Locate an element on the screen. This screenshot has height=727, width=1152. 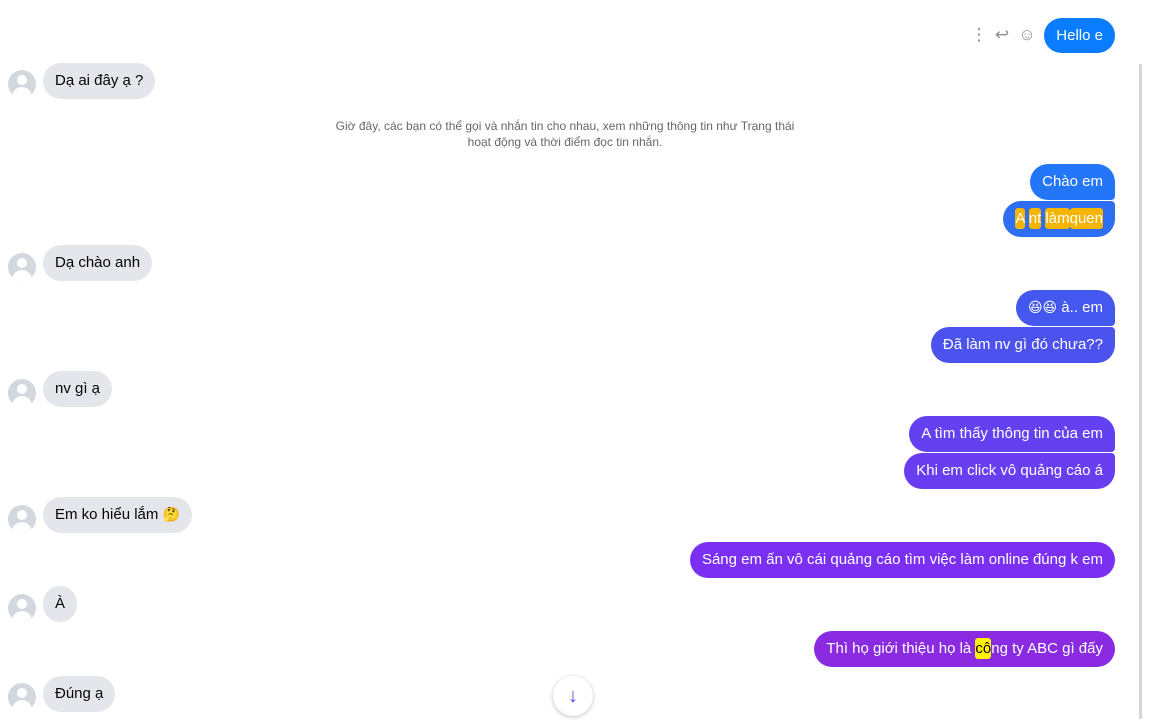
scroll-to-bottom-button: ↓ is located at coordinates (573, 696).